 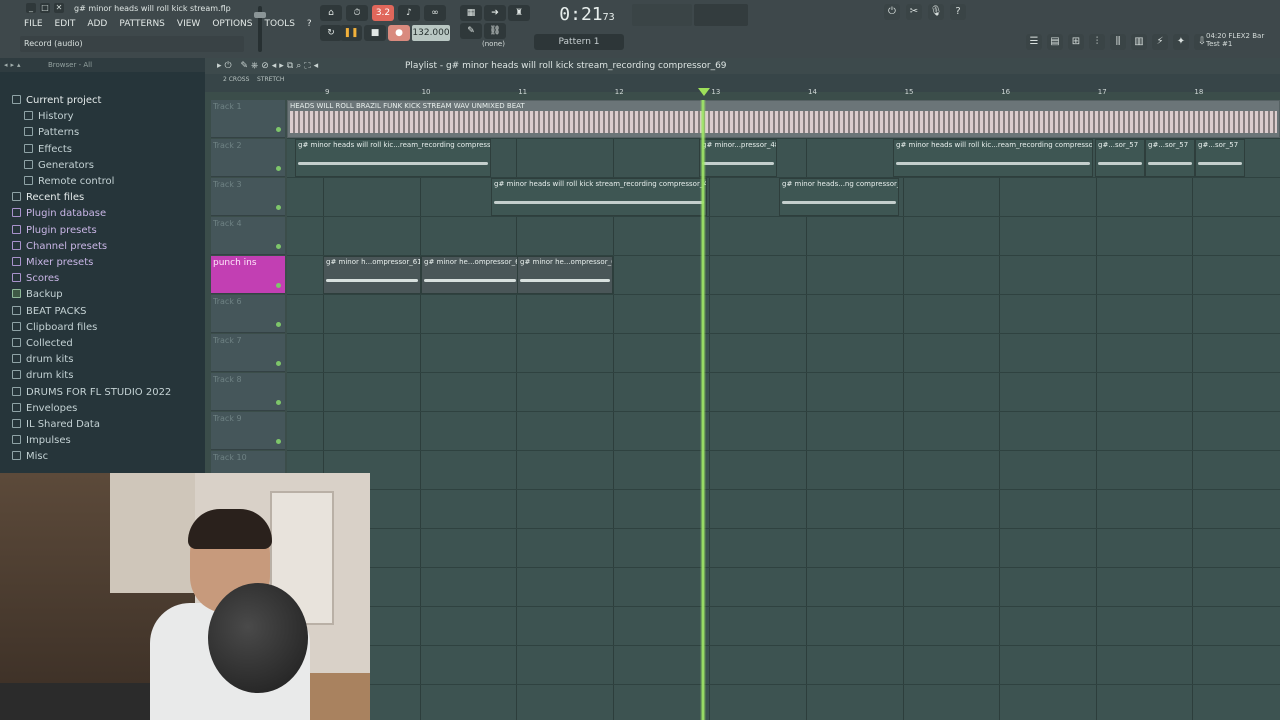 I want to click on close-button: ✕, so click(x=59, y=8).